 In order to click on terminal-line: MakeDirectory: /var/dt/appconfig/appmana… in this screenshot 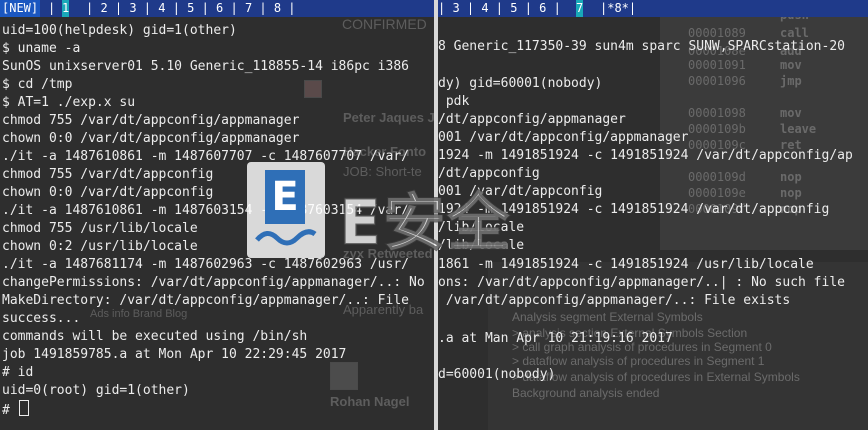, I will do `click(205, 300)`.